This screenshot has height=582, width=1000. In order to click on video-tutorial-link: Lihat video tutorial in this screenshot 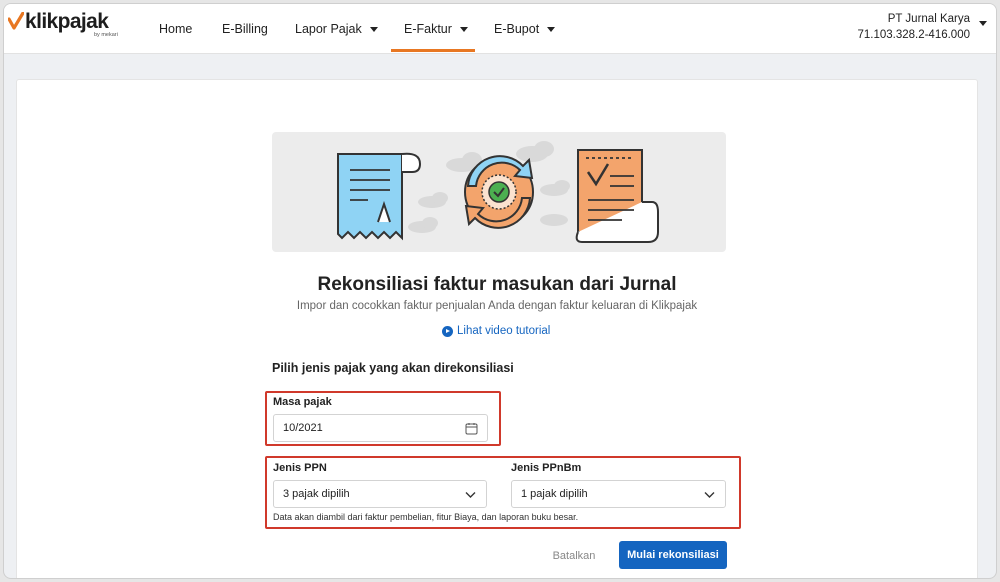, I will do `click(496, 331)`.